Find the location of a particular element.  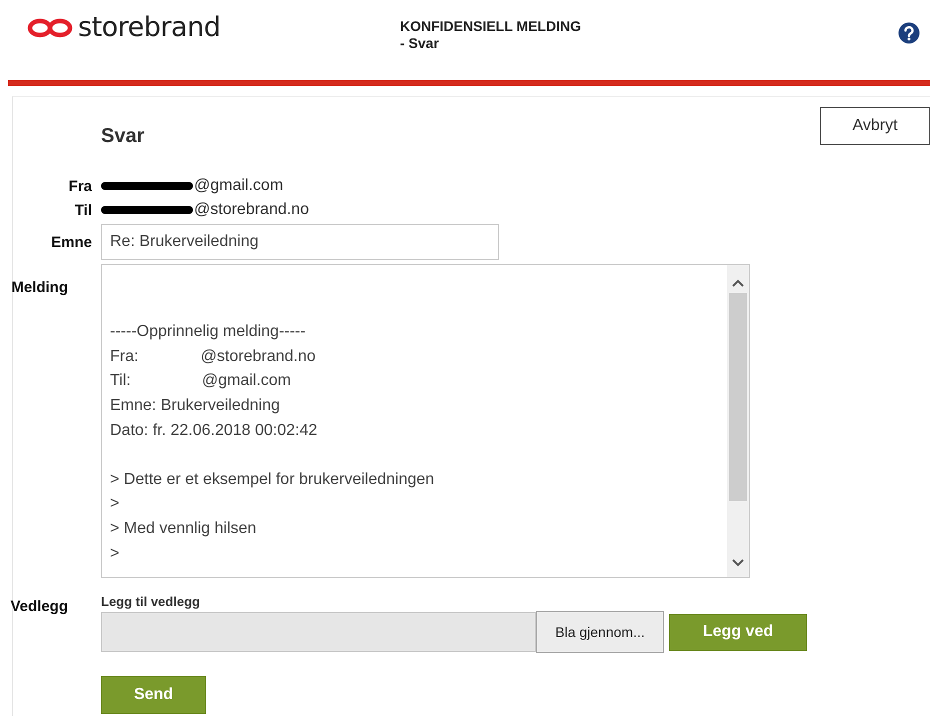

message-text: -----Opprinnelig melding----- Fra: @storebrand.no Til: @gmail.com Emne: Brukerveiledning Dato: fr. 22.06.2018 00:02:42 > Dette er et eksempel for brukerveiledningen > > Med vennlig hilsen > is located at coordinates (272, 443).